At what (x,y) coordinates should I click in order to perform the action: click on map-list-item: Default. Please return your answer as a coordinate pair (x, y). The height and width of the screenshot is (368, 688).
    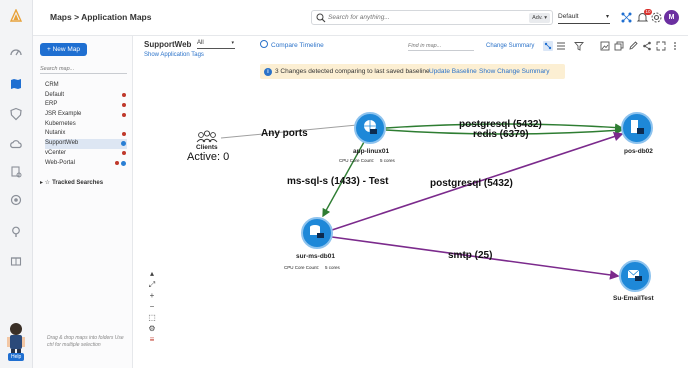
    Looking at the image, I should click on (86, 96).